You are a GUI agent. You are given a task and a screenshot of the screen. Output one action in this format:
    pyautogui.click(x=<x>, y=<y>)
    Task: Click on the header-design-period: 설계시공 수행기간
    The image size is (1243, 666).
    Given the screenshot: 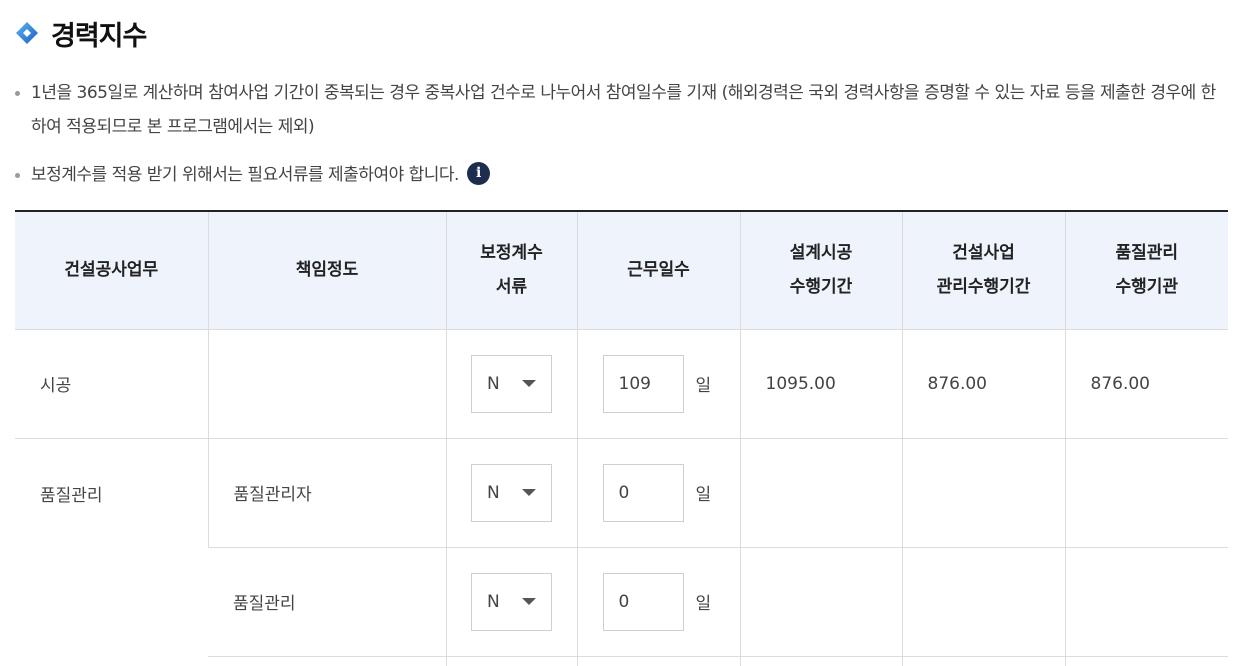 What is the action you would take?
    pyautogui.click(x=820, y=270)
    